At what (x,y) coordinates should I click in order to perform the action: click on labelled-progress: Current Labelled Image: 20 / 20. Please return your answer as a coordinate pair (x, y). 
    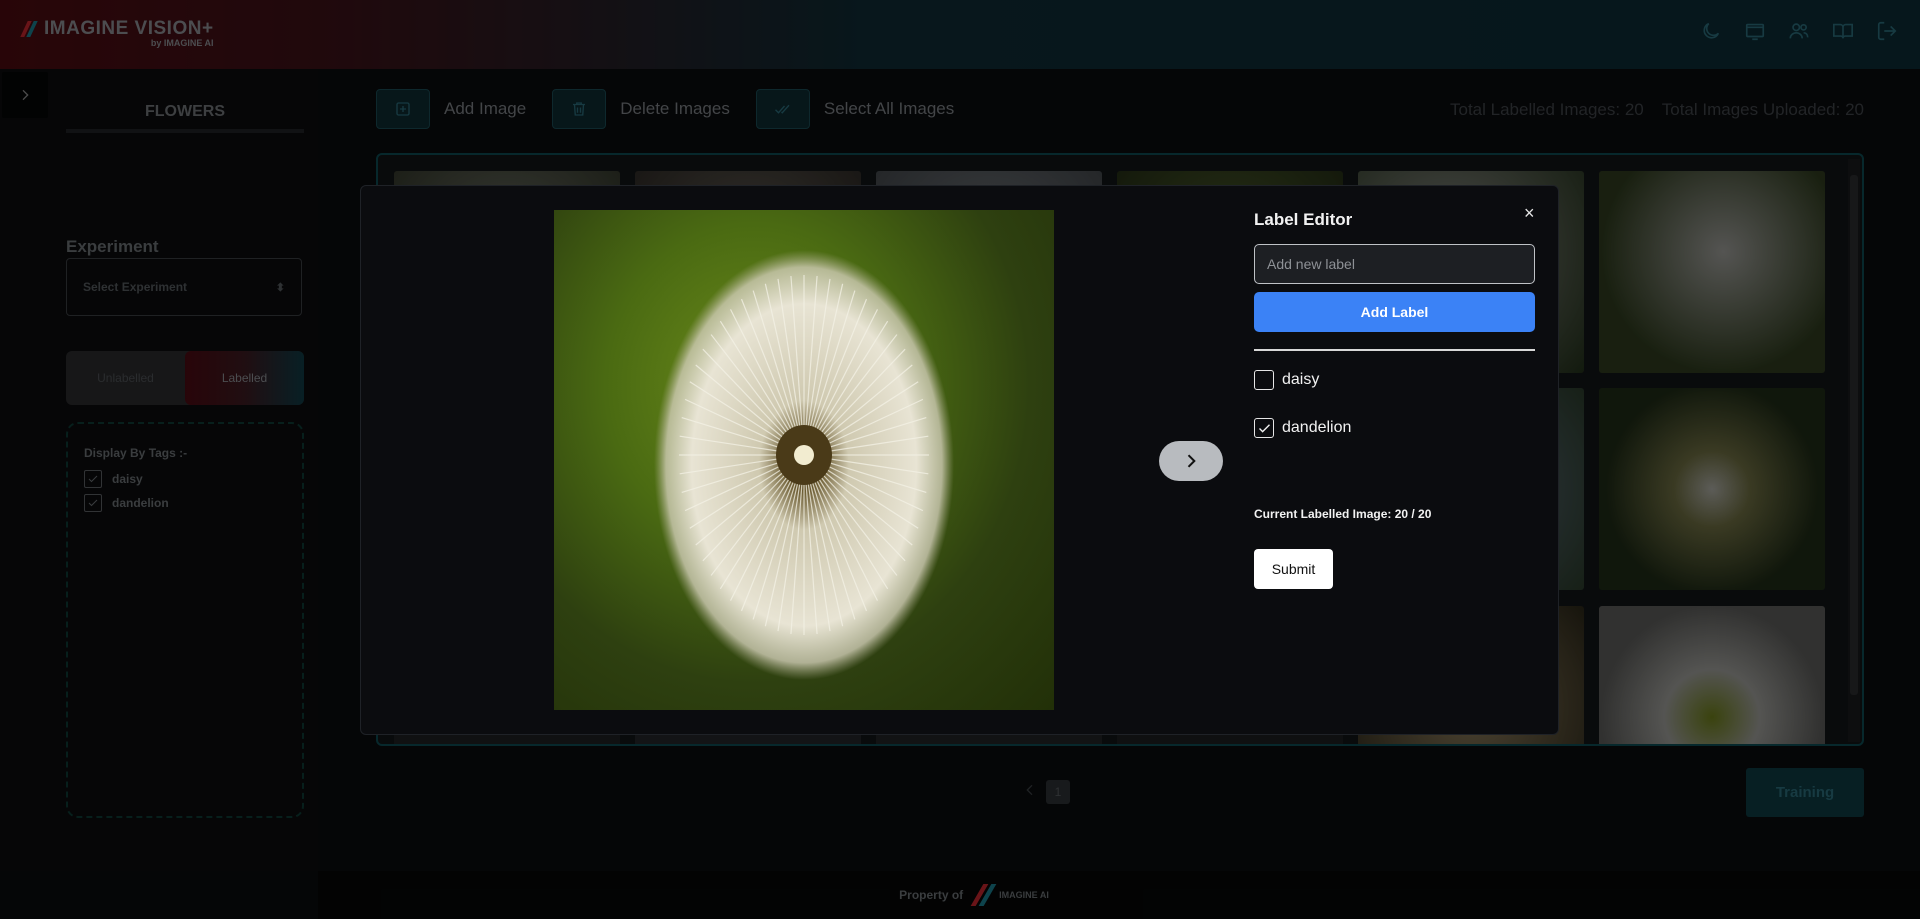
    Looking at the image, I should click on (1343, 514).